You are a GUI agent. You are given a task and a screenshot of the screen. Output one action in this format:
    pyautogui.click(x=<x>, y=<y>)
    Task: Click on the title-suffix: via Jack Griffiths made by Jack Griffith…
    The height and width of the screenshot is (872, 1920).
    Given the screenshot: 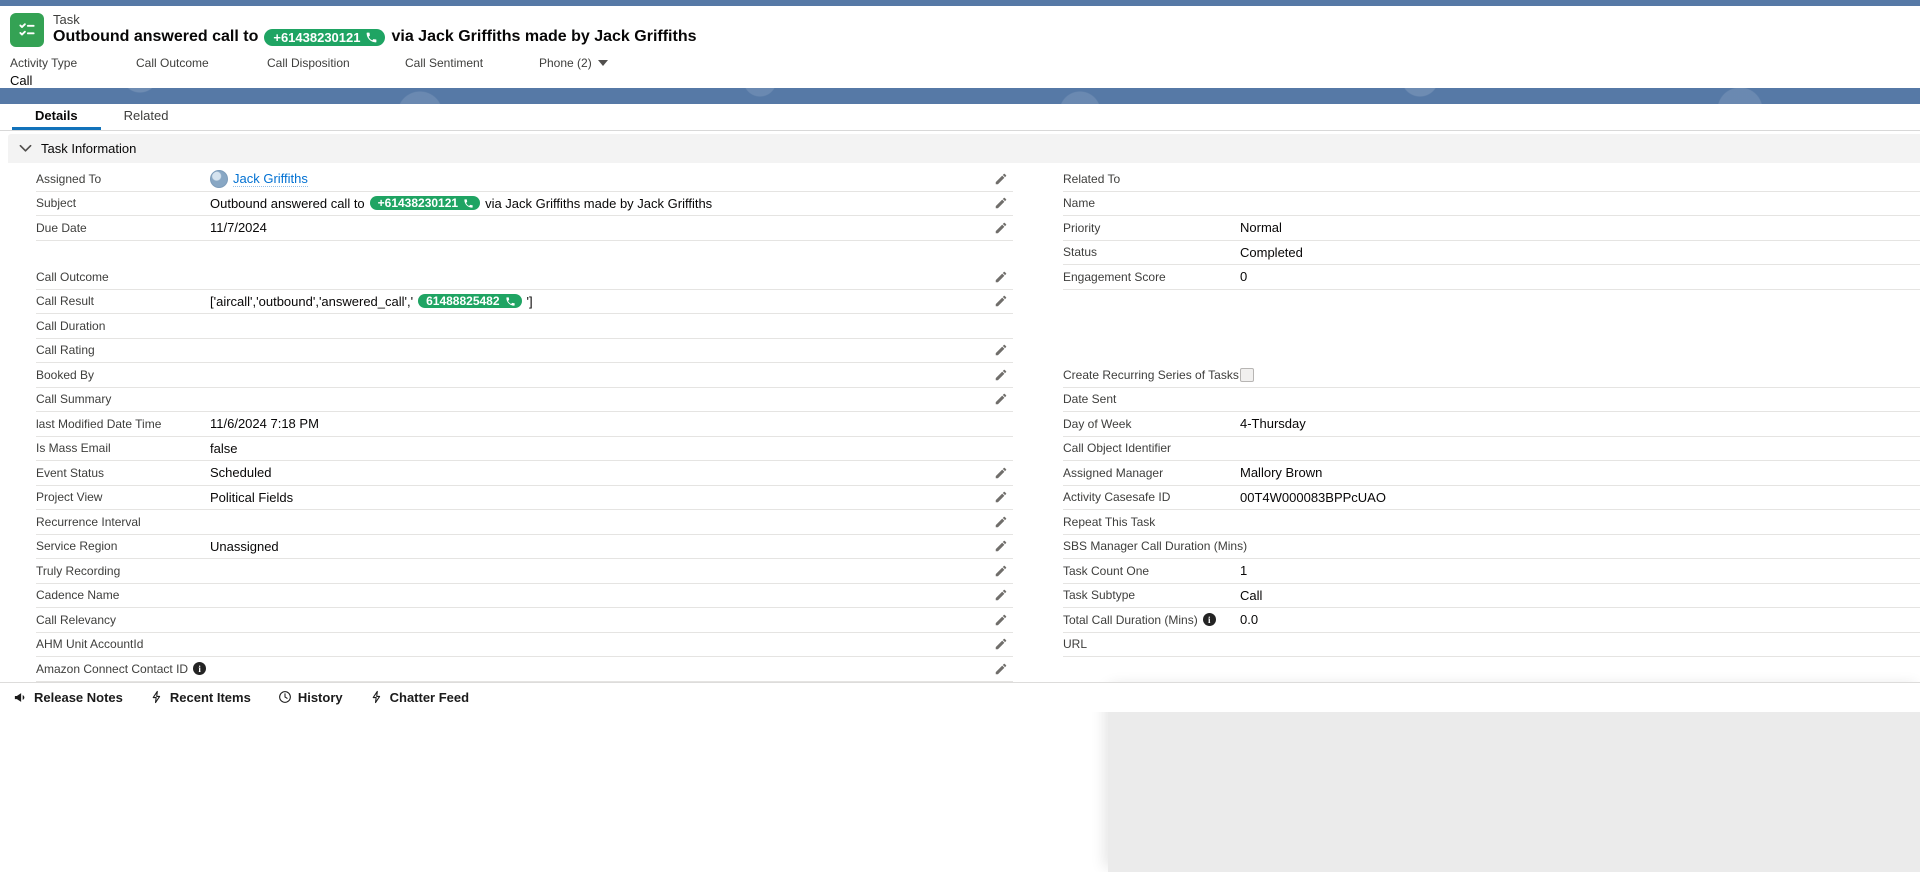 What is the action you would take?
    pyautogui.click(x=544, y=36)
    